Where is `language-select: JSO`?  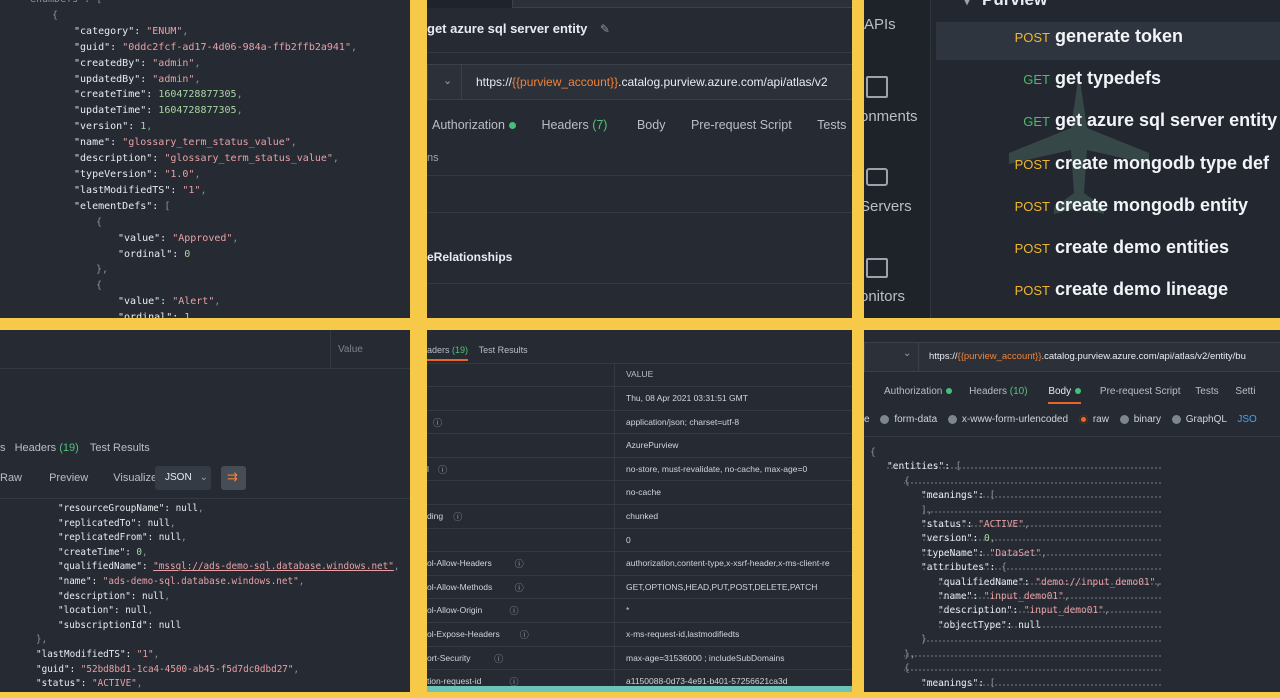
language-select: JSO is located at coordinates (1246, 419).